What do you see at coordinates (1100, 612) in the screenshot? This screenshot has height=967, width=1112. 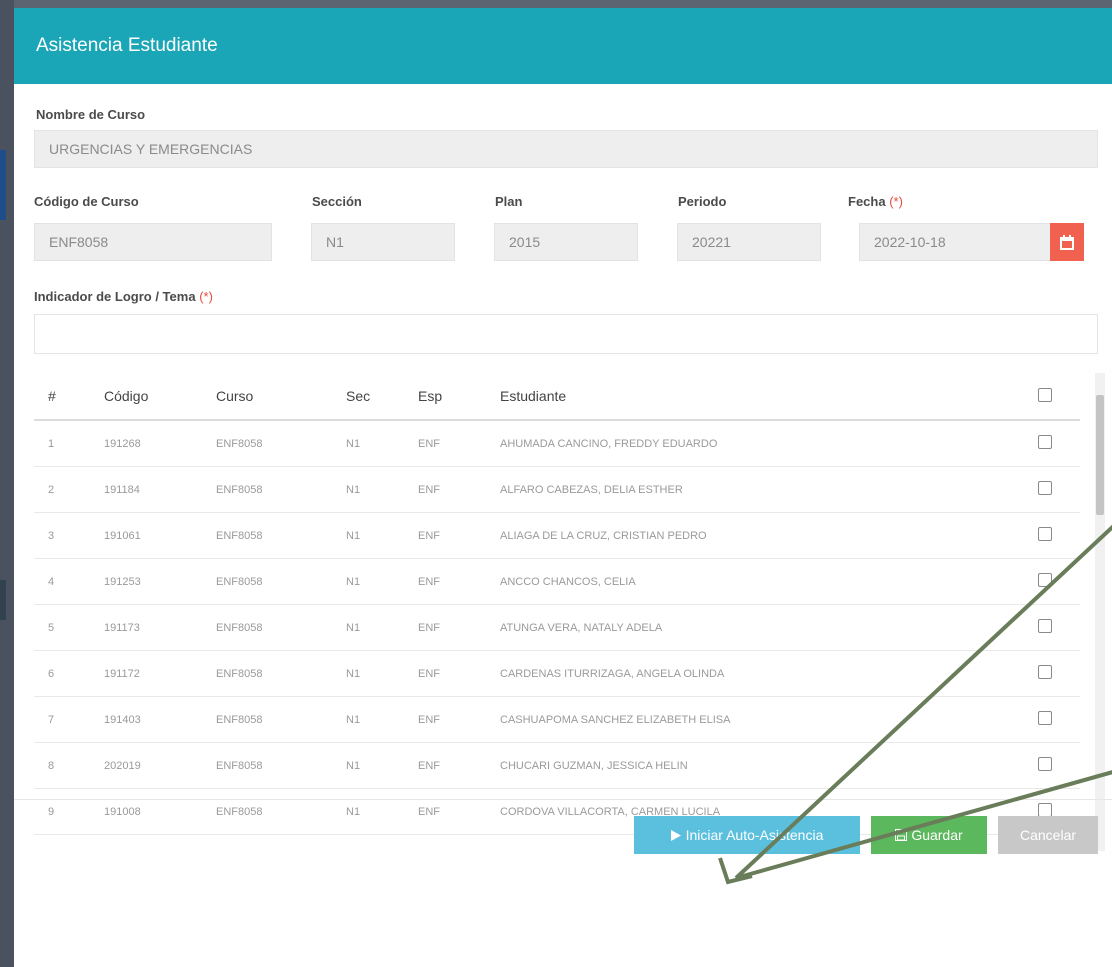 I see `table-scrollbar` at bounding box center [1100, 612].